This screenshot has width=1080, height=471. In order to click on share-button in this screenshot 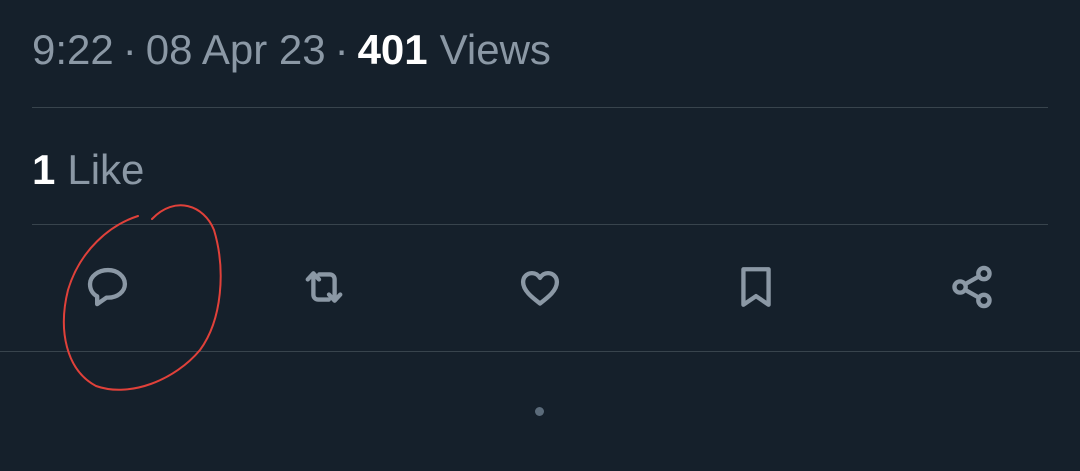, I will do `click(972, 289)`.